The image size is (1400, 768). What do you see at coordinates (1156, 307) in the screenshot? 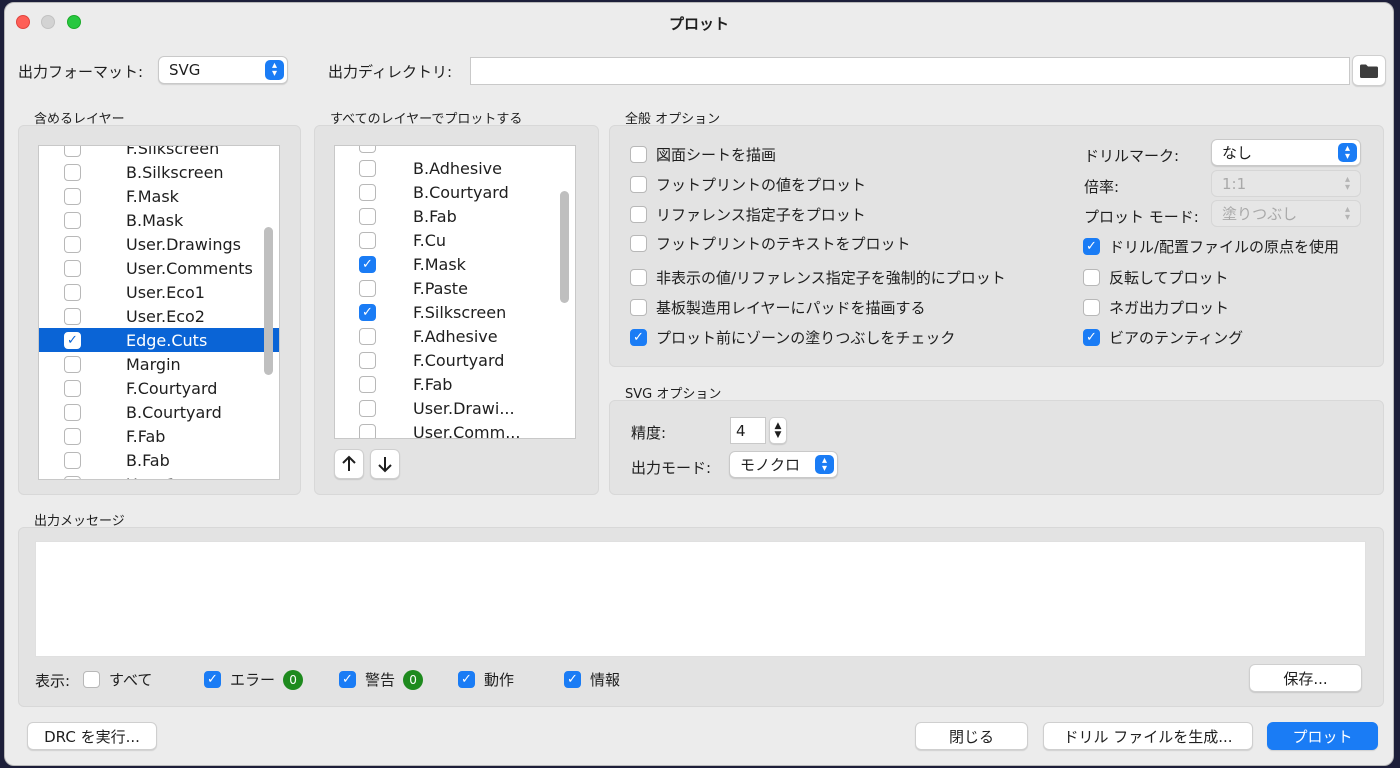
I see `general-option-right: ネガ出力プロット` at bounding box center [1156, 307].